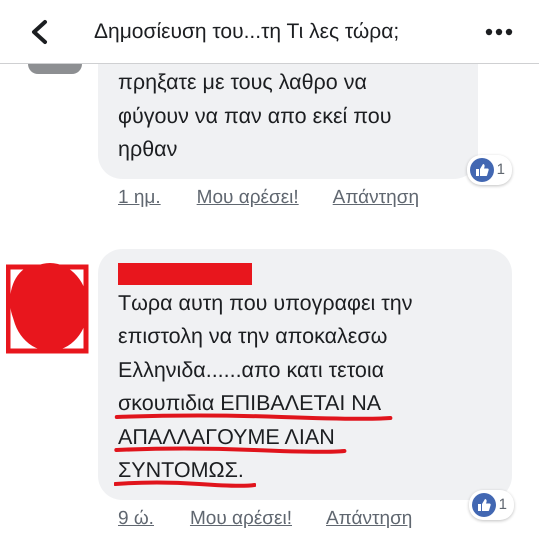 This screenshot has height=548, width=539. What do you see at coordinates (139, 197) in the screenshot?
I see `timestamp-link: 1 ημ.` at bounding box center [139, 197].